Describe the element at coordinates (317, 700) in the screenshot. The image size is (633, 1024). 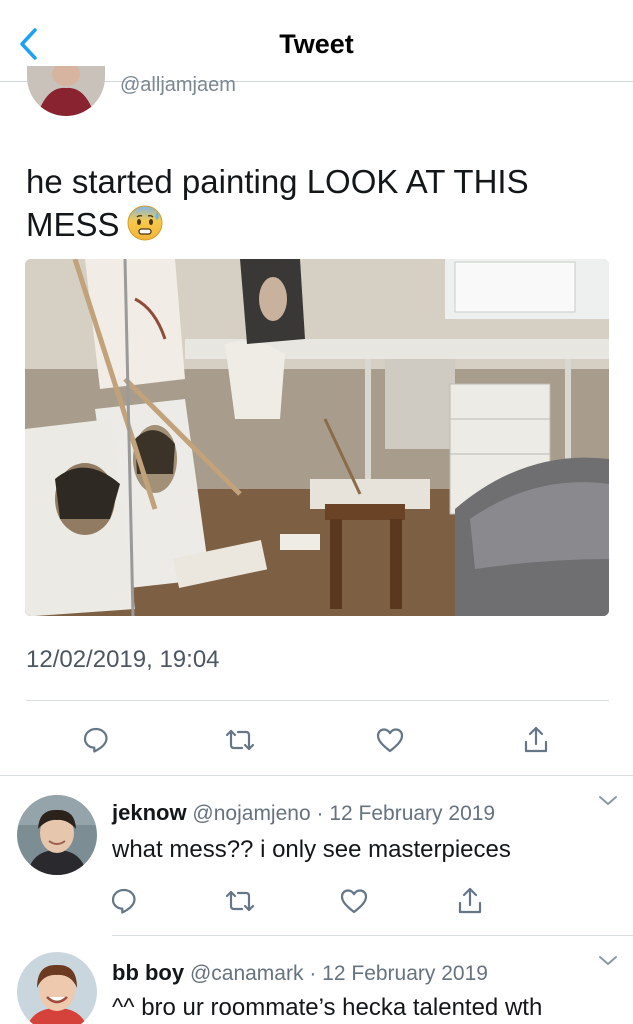
I see `divider` at that location.